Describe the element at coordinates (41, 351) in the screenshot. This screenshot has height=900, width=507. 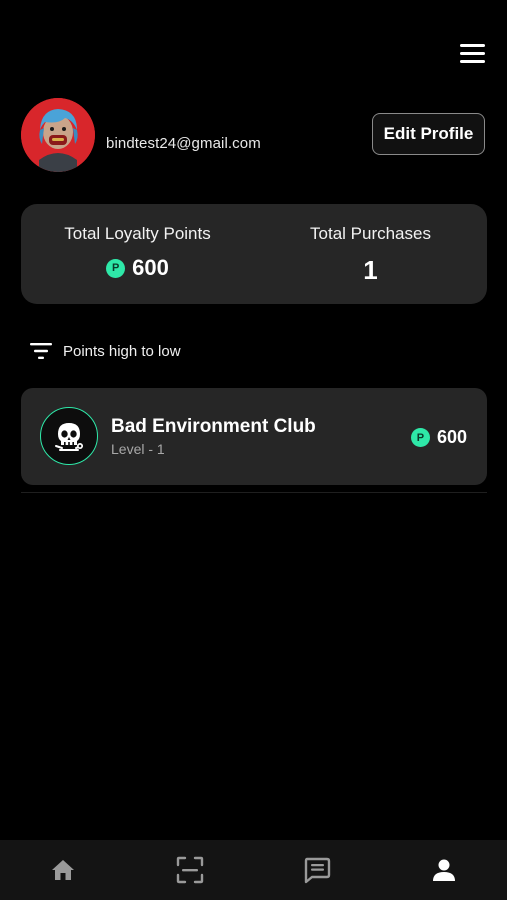
I see `filter-sort-icon` at that location.